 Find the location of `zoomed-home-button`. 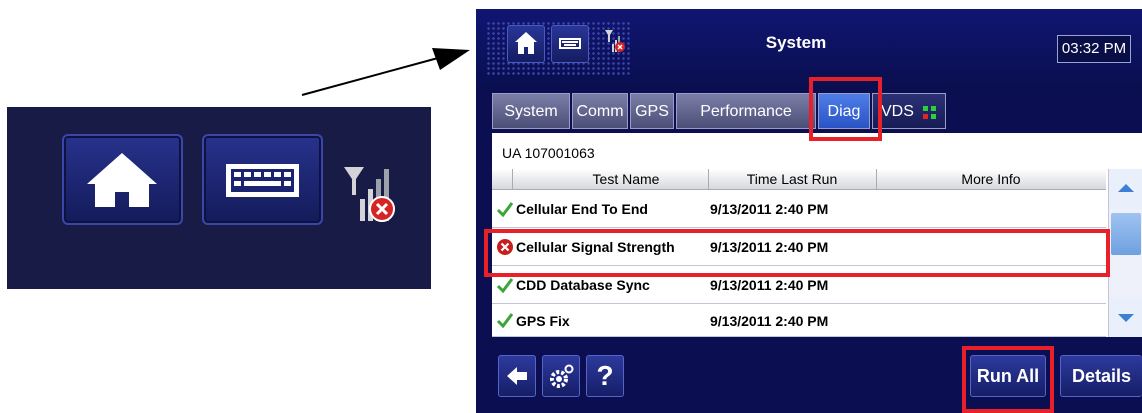

zoomed-home-button is located at coordinates (122, 179).